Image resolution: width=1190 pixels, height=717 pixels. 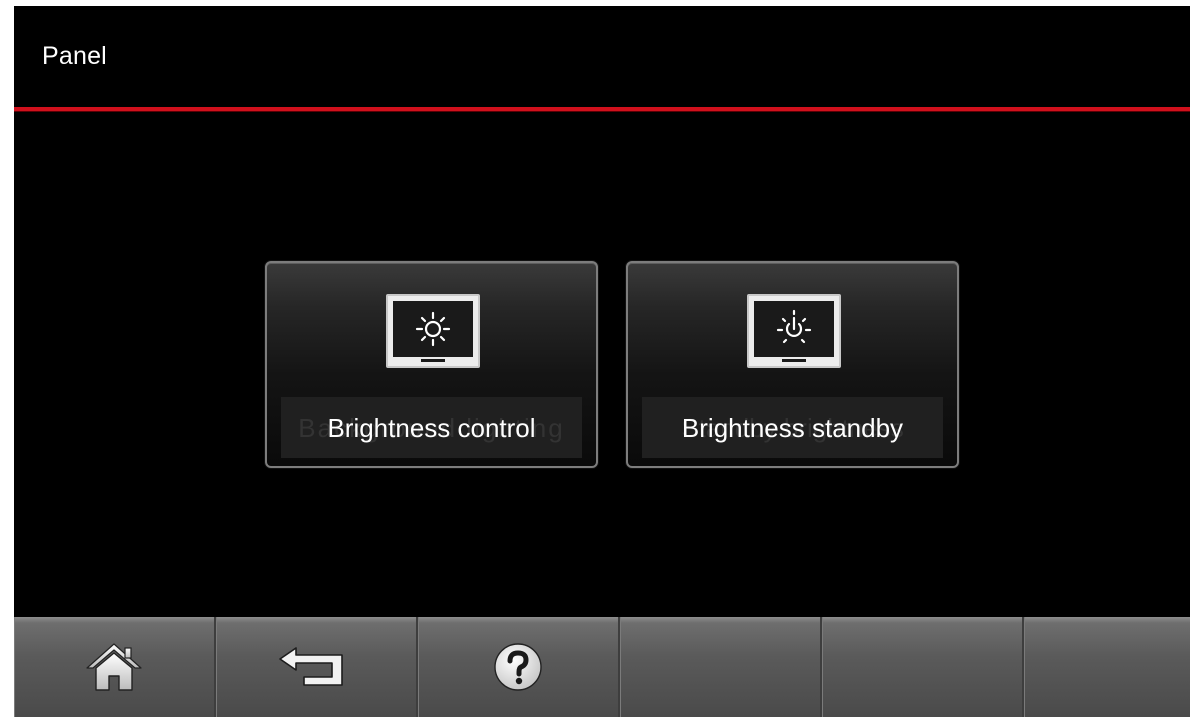 I want to click on home-button, so click(x=115, y=667).